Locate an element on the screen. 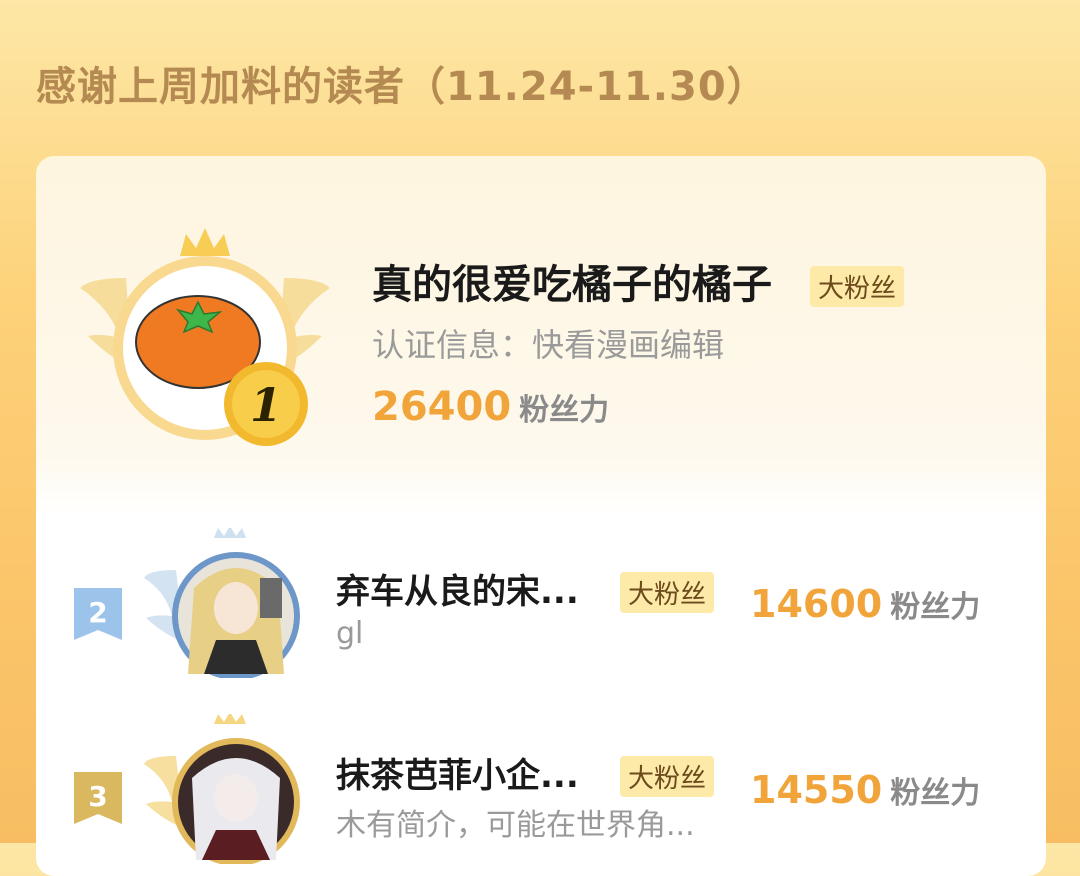 The image size is (1080, 876). reader-name: 真的很爱吃橘子的橘子 is located at coordinates (572, 281).